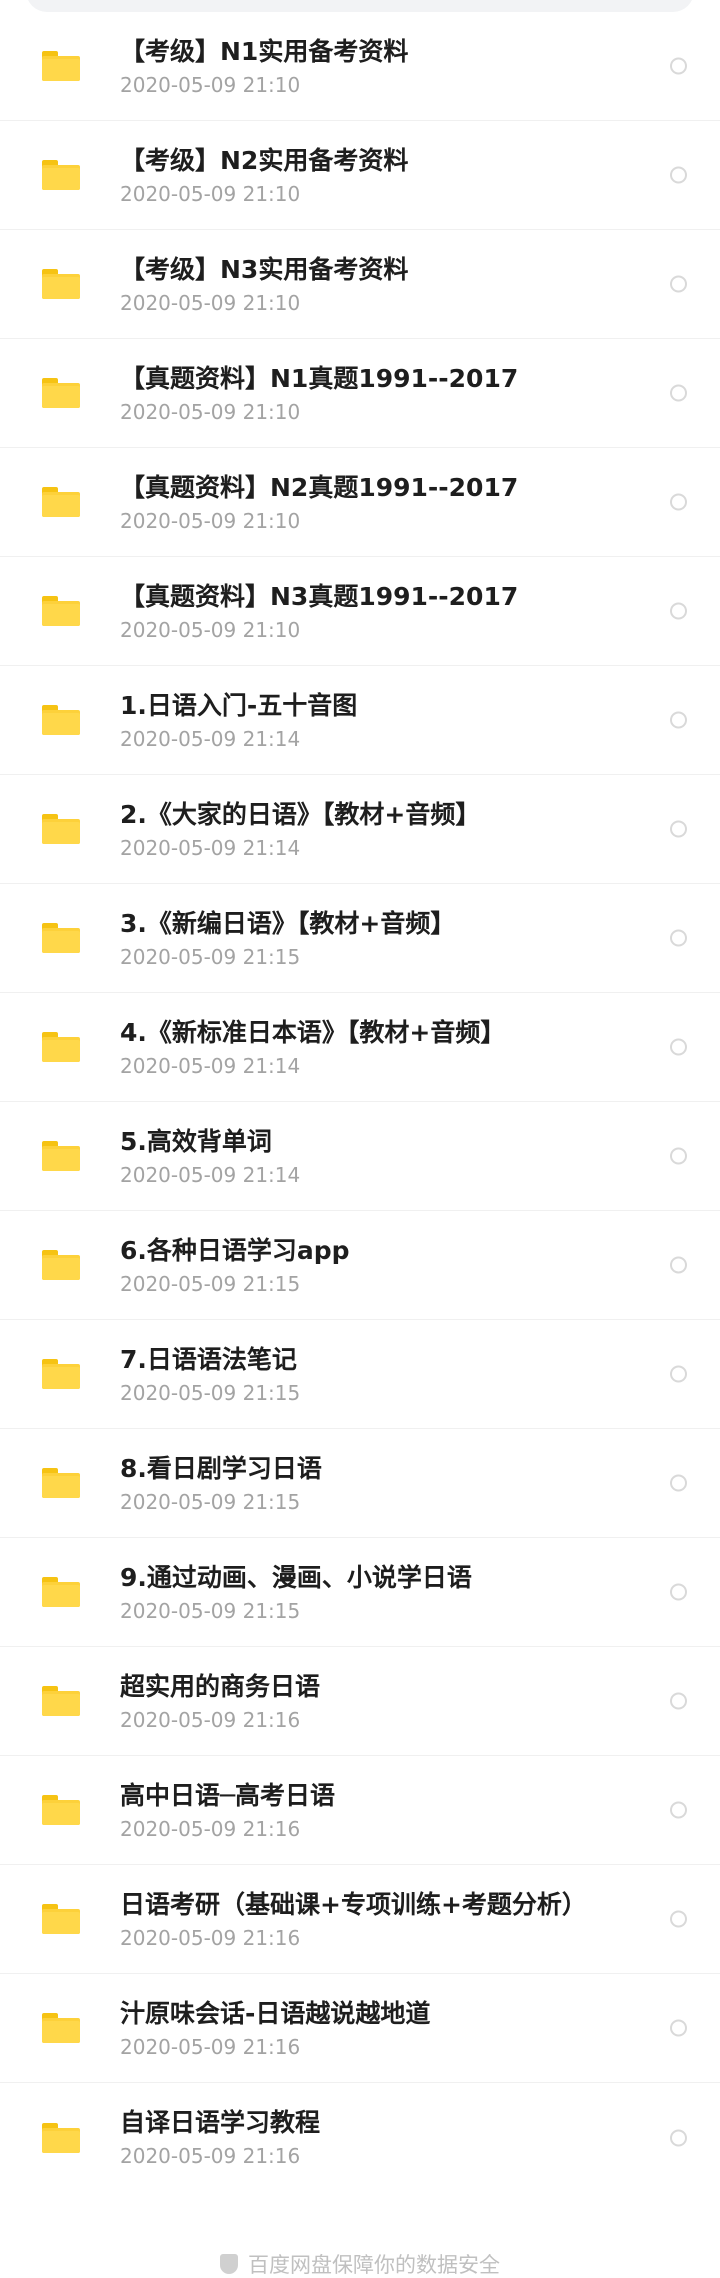 The image size is (720, 2278). What do you see at coordinates (360, 393) in the screenshot?
I see `file-row: 【真题资料】N1真题1991--2017 2020-05-09 21:10` at bounding box center [360, 393].